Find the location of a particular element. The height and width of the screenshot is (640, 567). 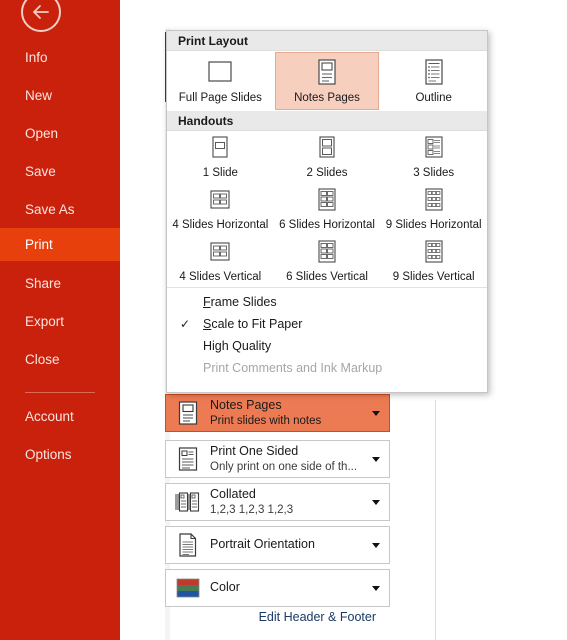

sidebar-item-options: Options is located at coordinates (60, 454).